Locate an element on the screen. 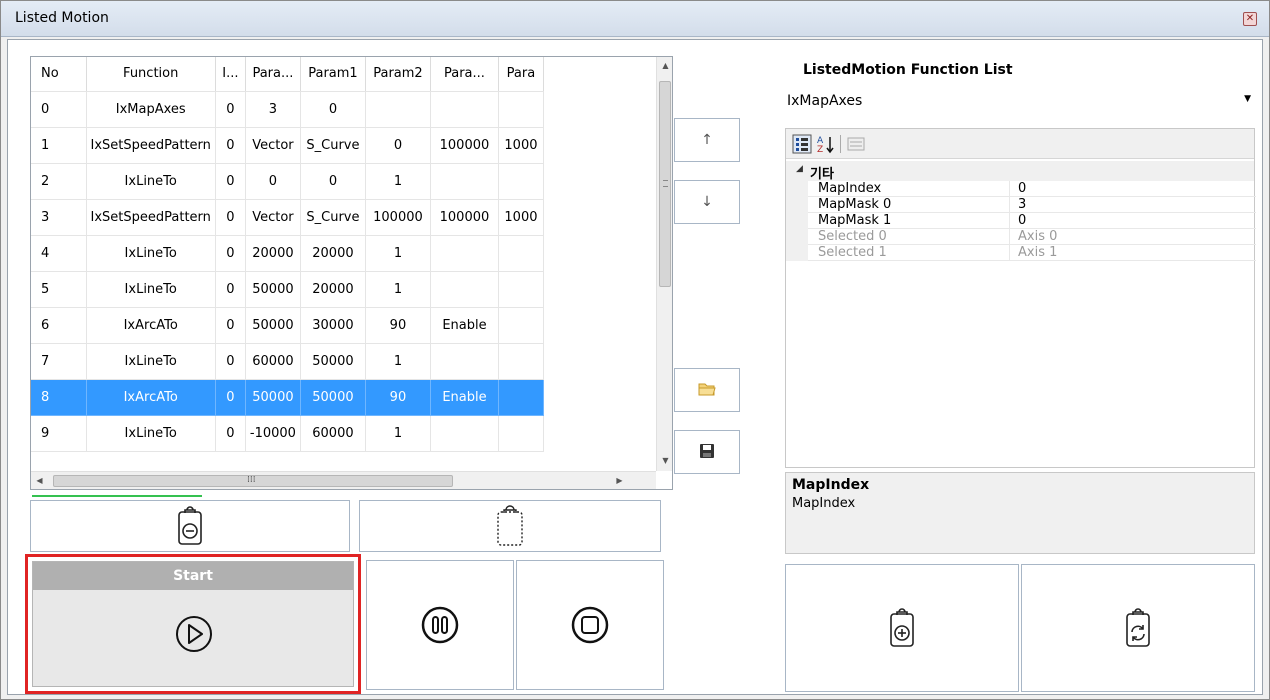  pause-button is located at coordinates (440, 625).